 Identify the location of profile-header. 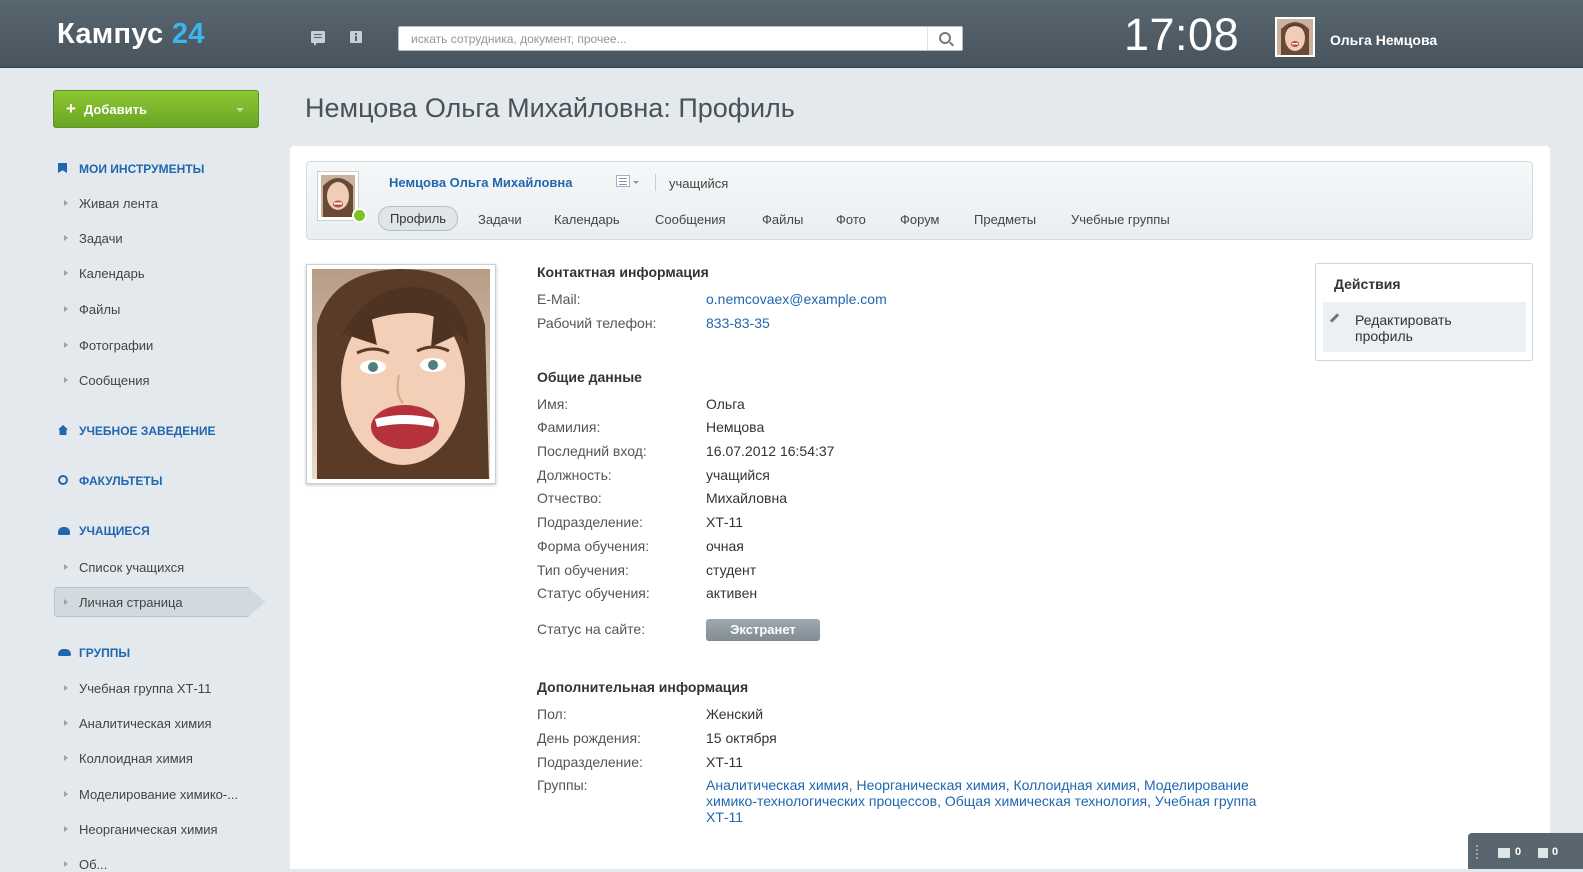
(919, 200).